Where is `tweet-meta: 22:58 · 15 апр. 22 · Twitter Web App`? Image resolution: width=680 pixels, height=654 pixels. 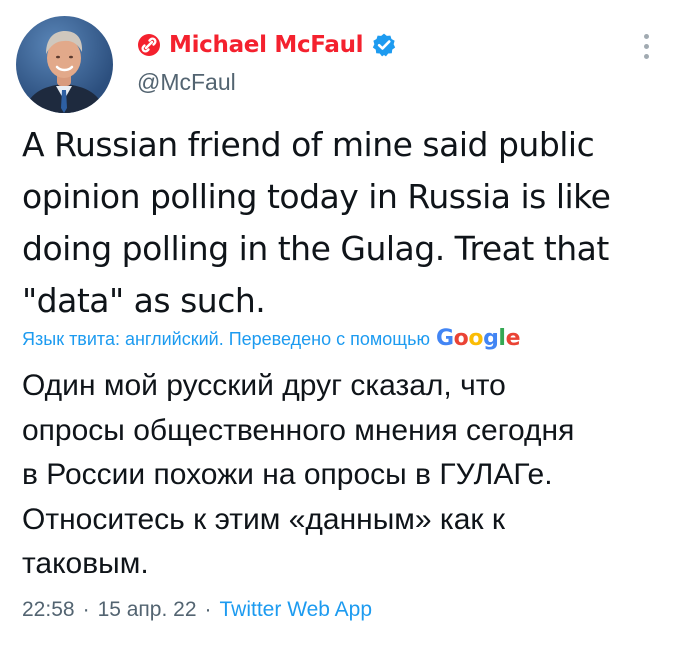
tweet-meta: 22:58 · 15 апр. 22 · Twitter Web App is located at coordinates (197, 610).